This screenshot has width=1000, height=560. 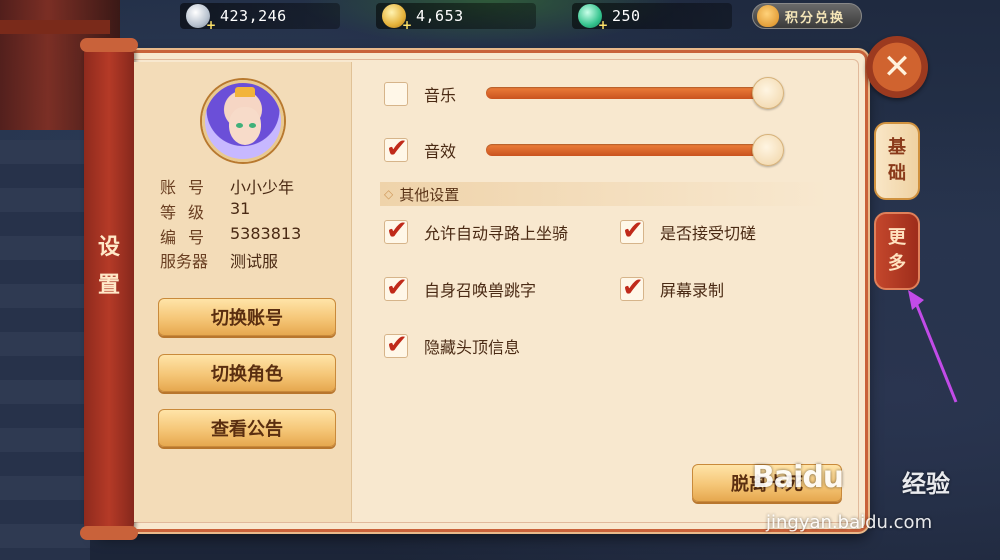 I want to click on option-auto-mount: 允许自动寻路上坐骑, so click(x=476, y=231).